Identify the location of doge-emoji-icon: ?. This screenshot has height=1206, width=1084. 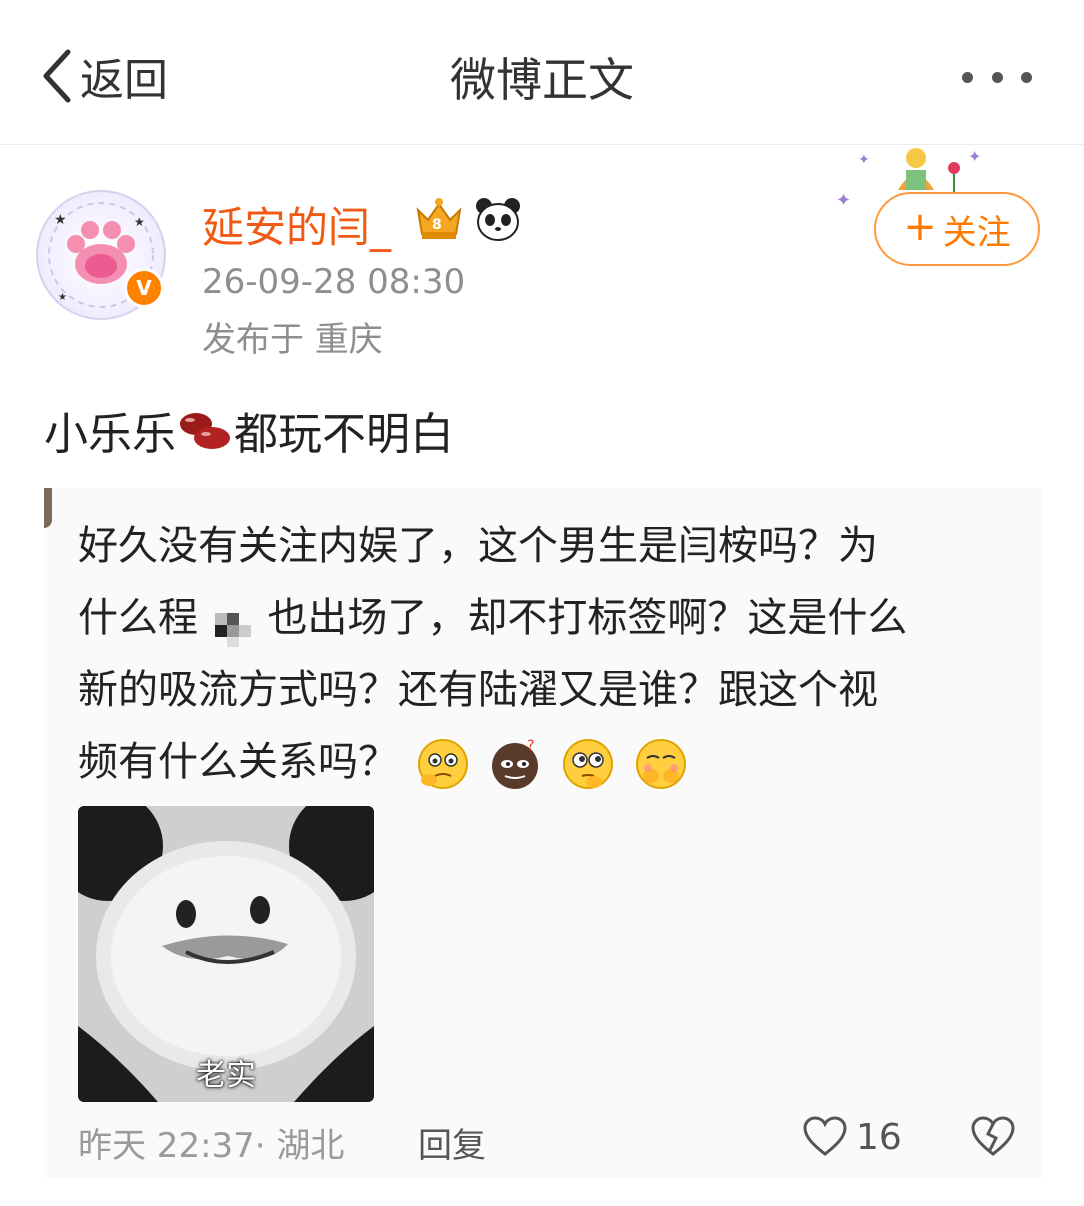
(515, 763).